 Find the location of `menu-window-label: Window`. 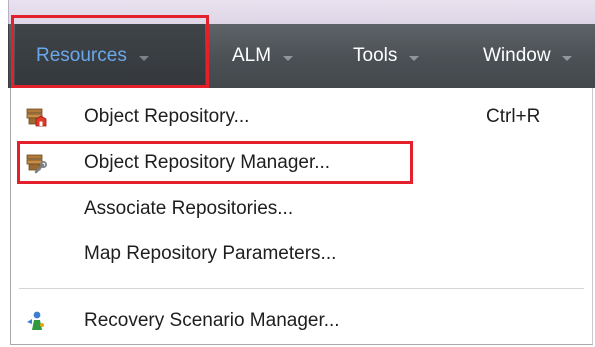

menu-window-label: Window is located at coordinates (517, 55).